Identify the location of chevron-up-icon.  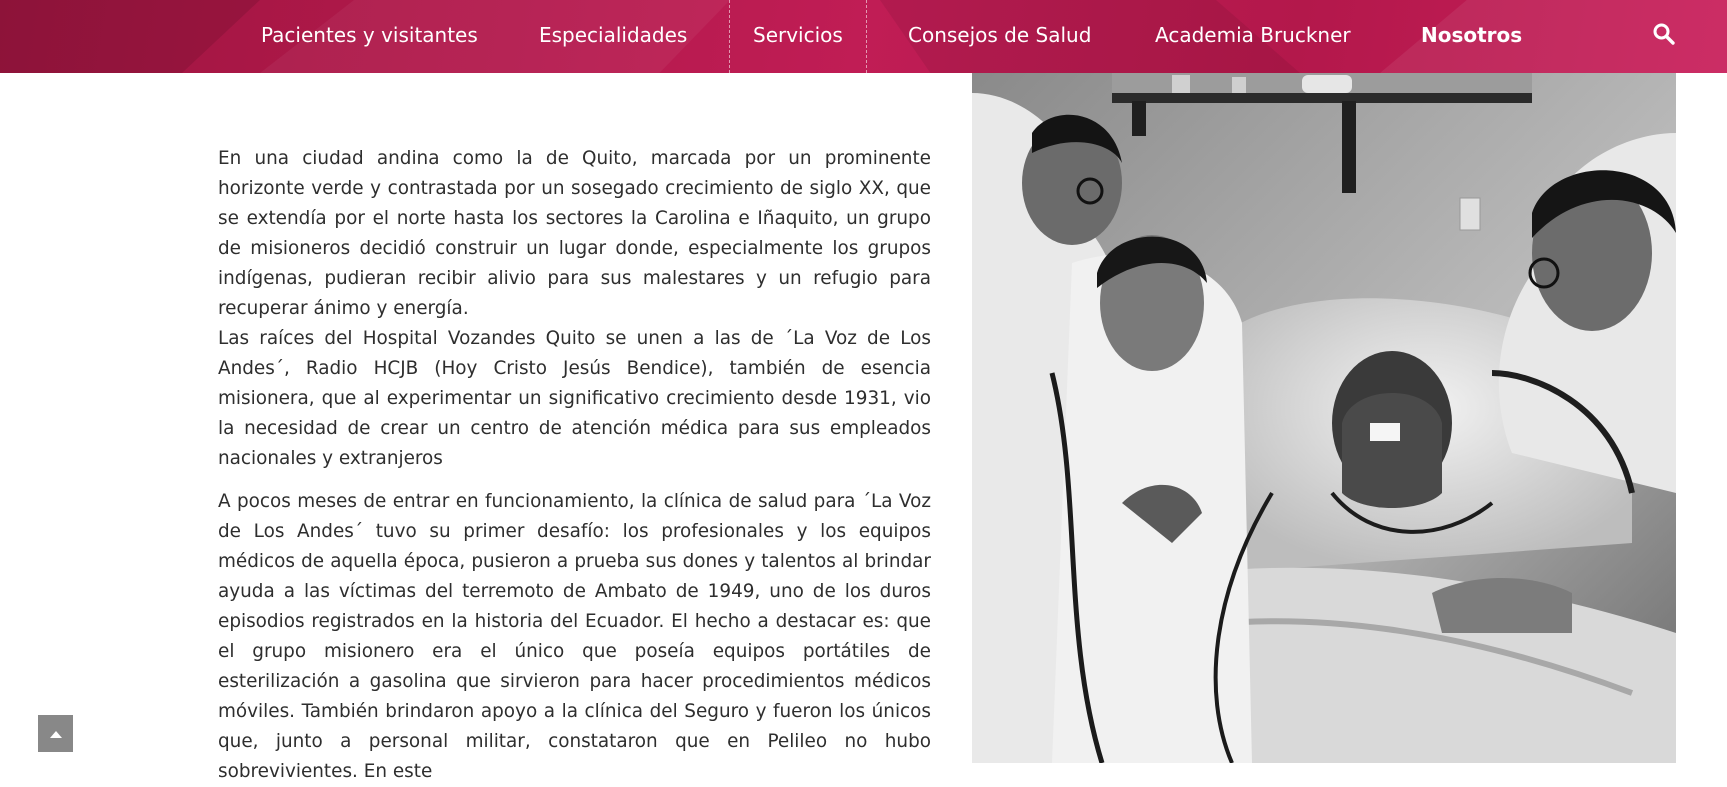
(55, 734).